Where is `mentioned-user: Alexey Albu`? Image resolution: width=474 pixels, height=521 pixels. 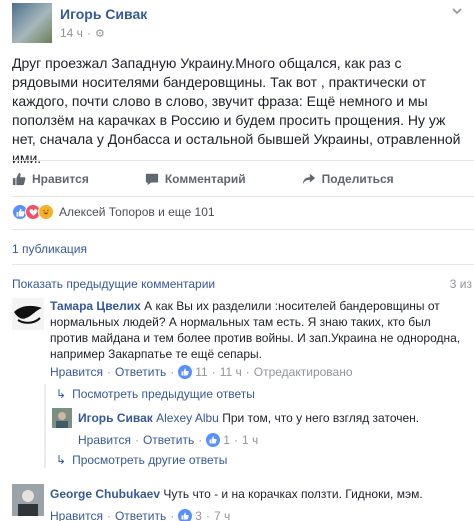 mentioned-user: Alexey Albu is located at coordinates (187, 418).